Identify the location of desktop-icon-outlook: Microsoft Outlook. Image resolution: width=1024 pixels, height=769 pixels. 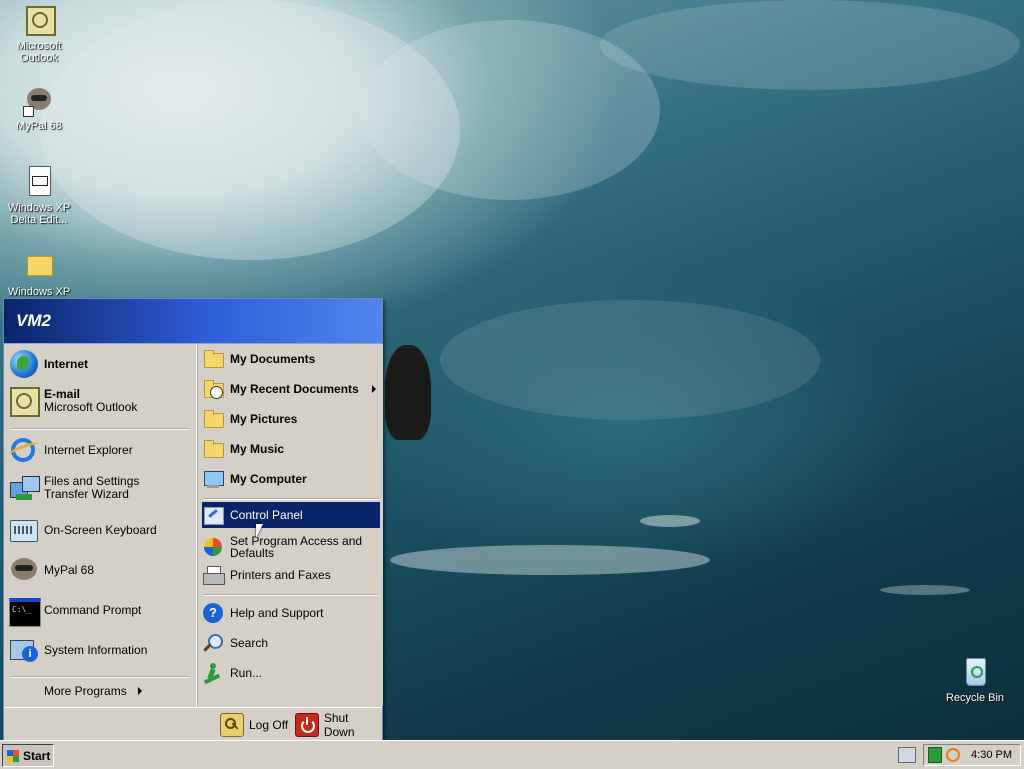
(39, 34).